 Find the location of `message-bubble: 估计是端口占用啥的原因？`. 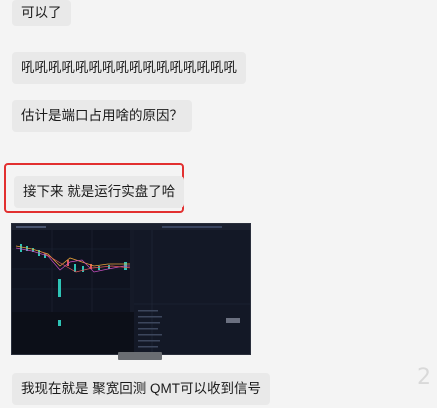

message-bubble: 估计是端口占用啥的原因？ is located at coordinates (102, 116).